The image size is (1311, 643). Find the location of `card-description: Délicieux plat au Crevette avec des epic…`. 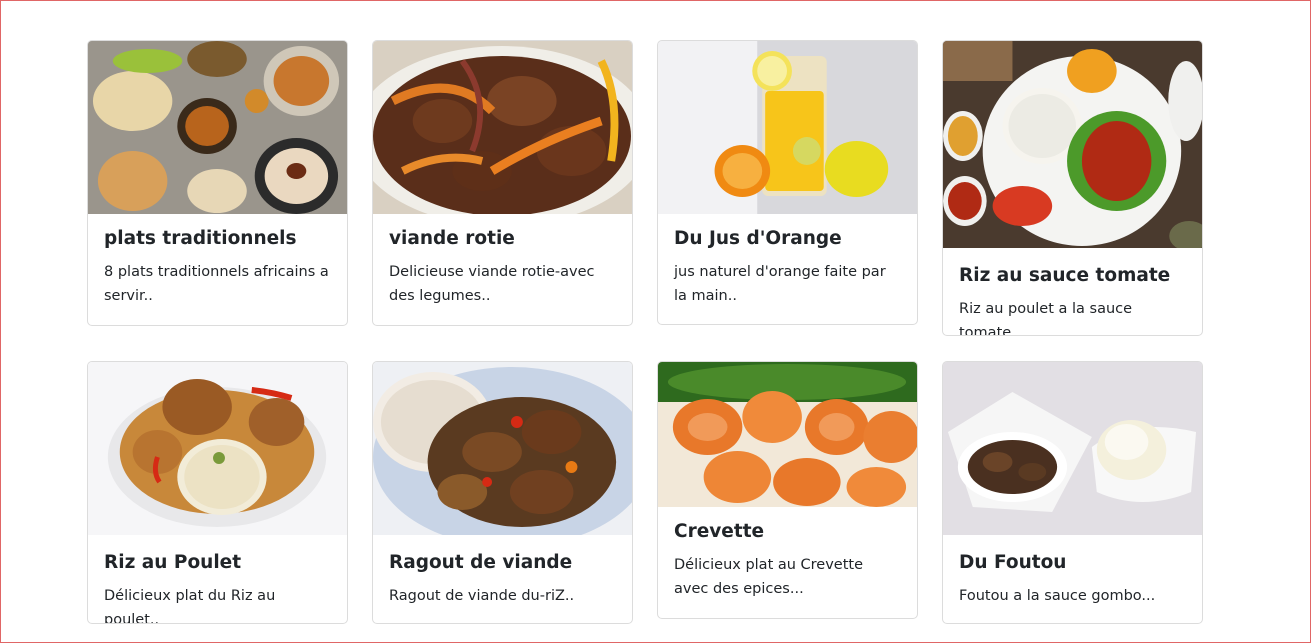

card-description: Délicieux plat au Crevette avec des epic… is located at coordinates (769, 577).